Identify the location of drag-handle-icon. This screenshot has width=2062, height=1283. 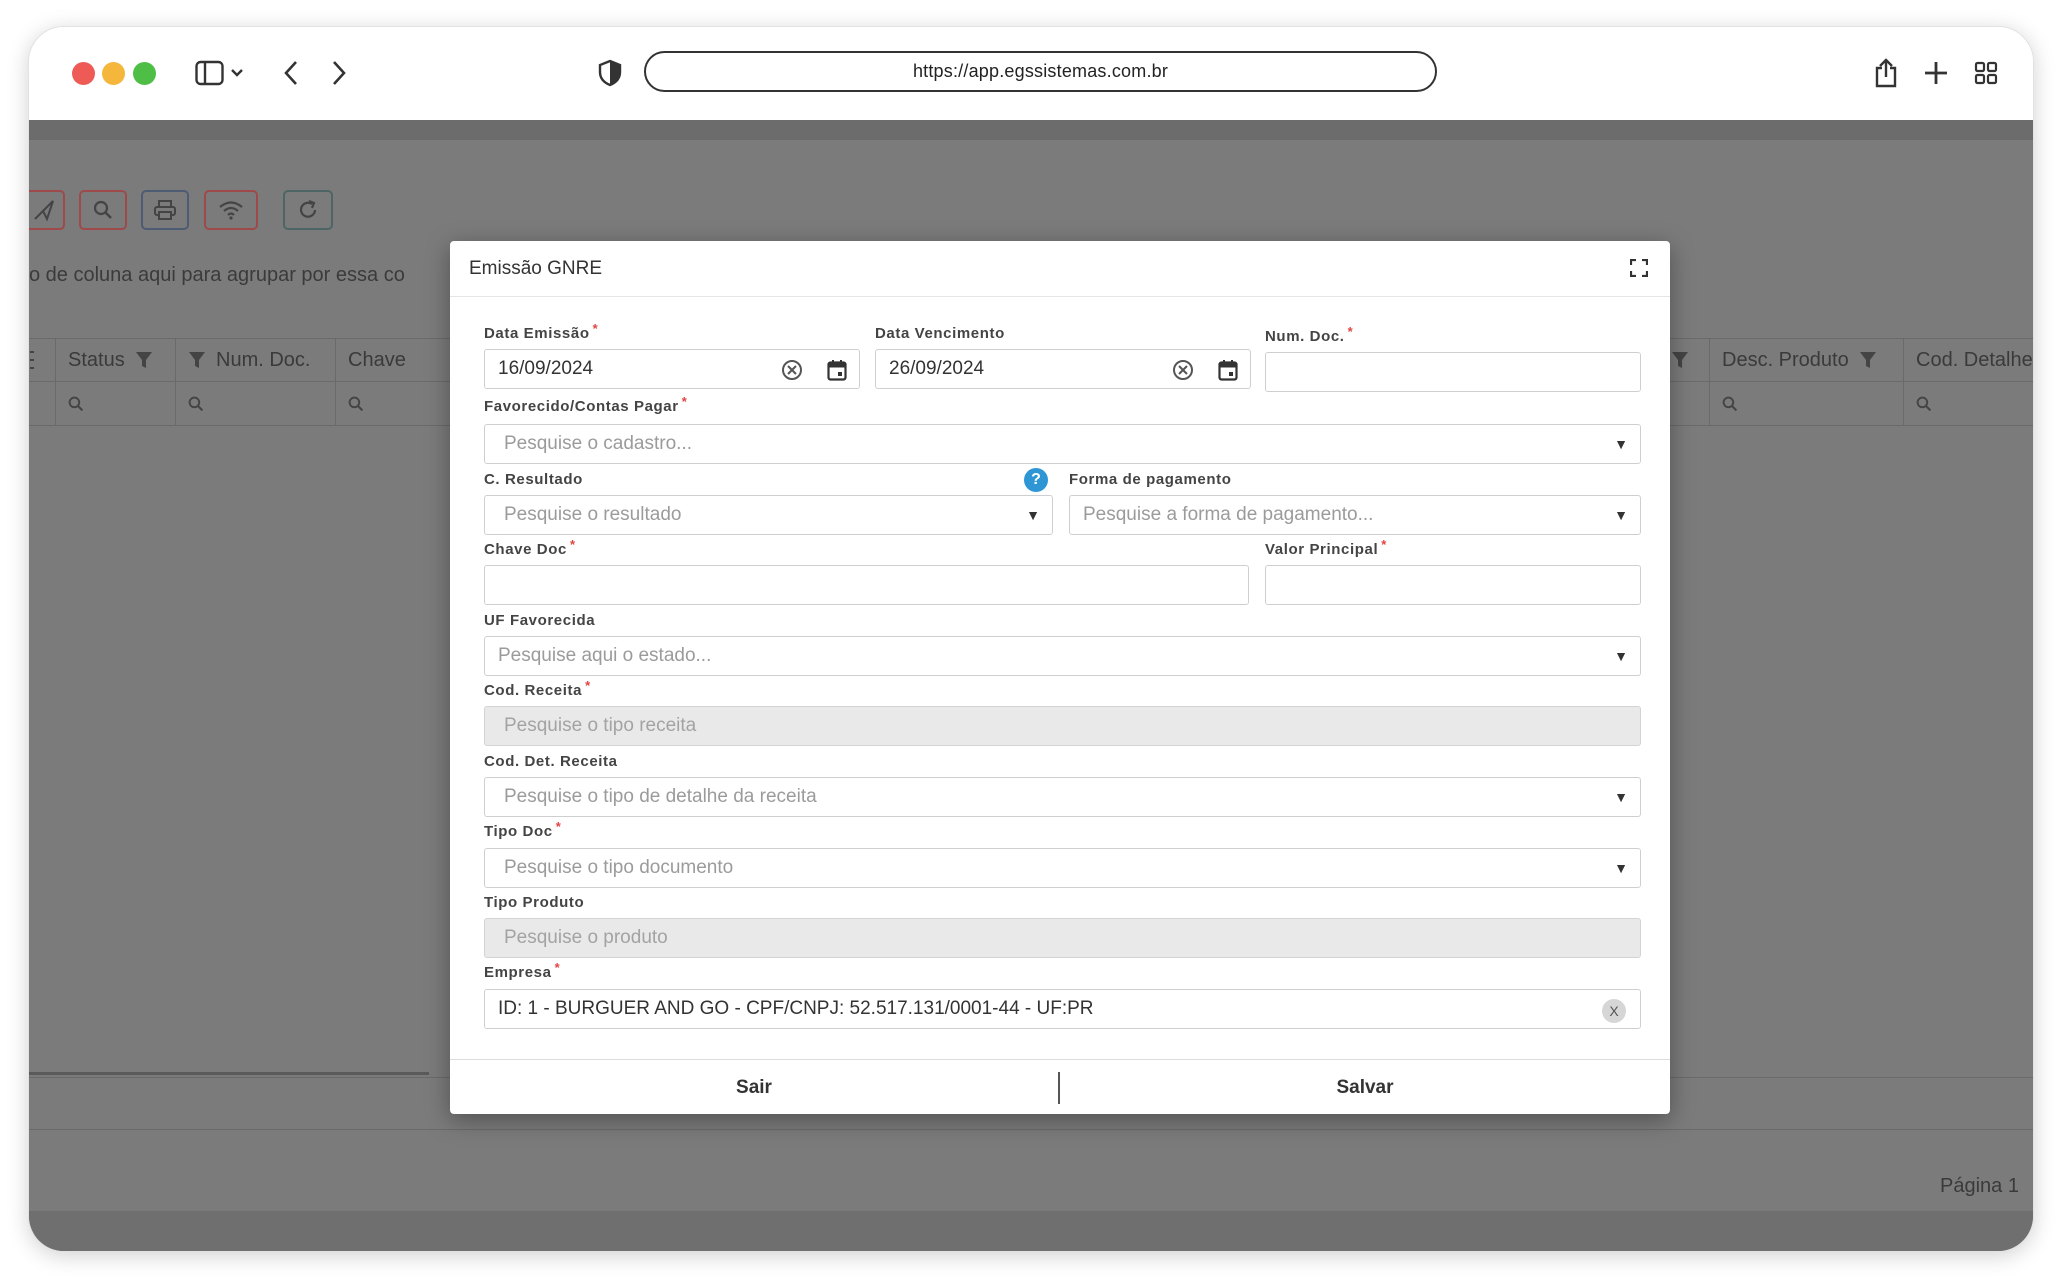
(32, 360).